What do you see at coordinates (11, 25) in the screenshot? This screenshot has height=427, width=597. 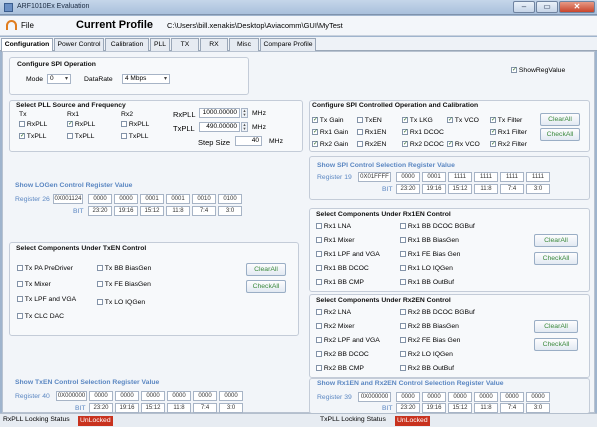 I see `app-menu-icon` at bounding box center [11, 25].